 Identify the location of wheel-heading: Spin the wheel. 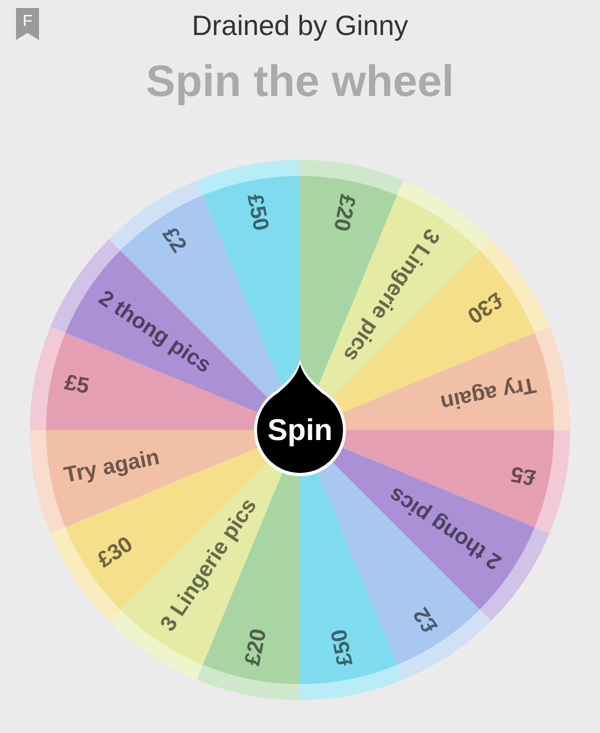
(300, 82).